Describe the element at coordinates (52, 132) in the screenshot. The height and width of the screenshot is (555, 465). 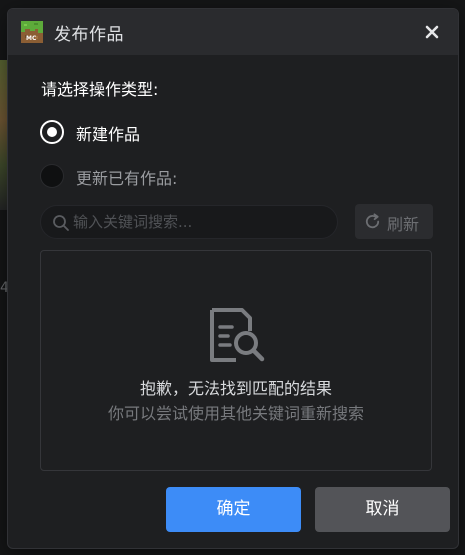
I see `radio-button-checked` at that location.